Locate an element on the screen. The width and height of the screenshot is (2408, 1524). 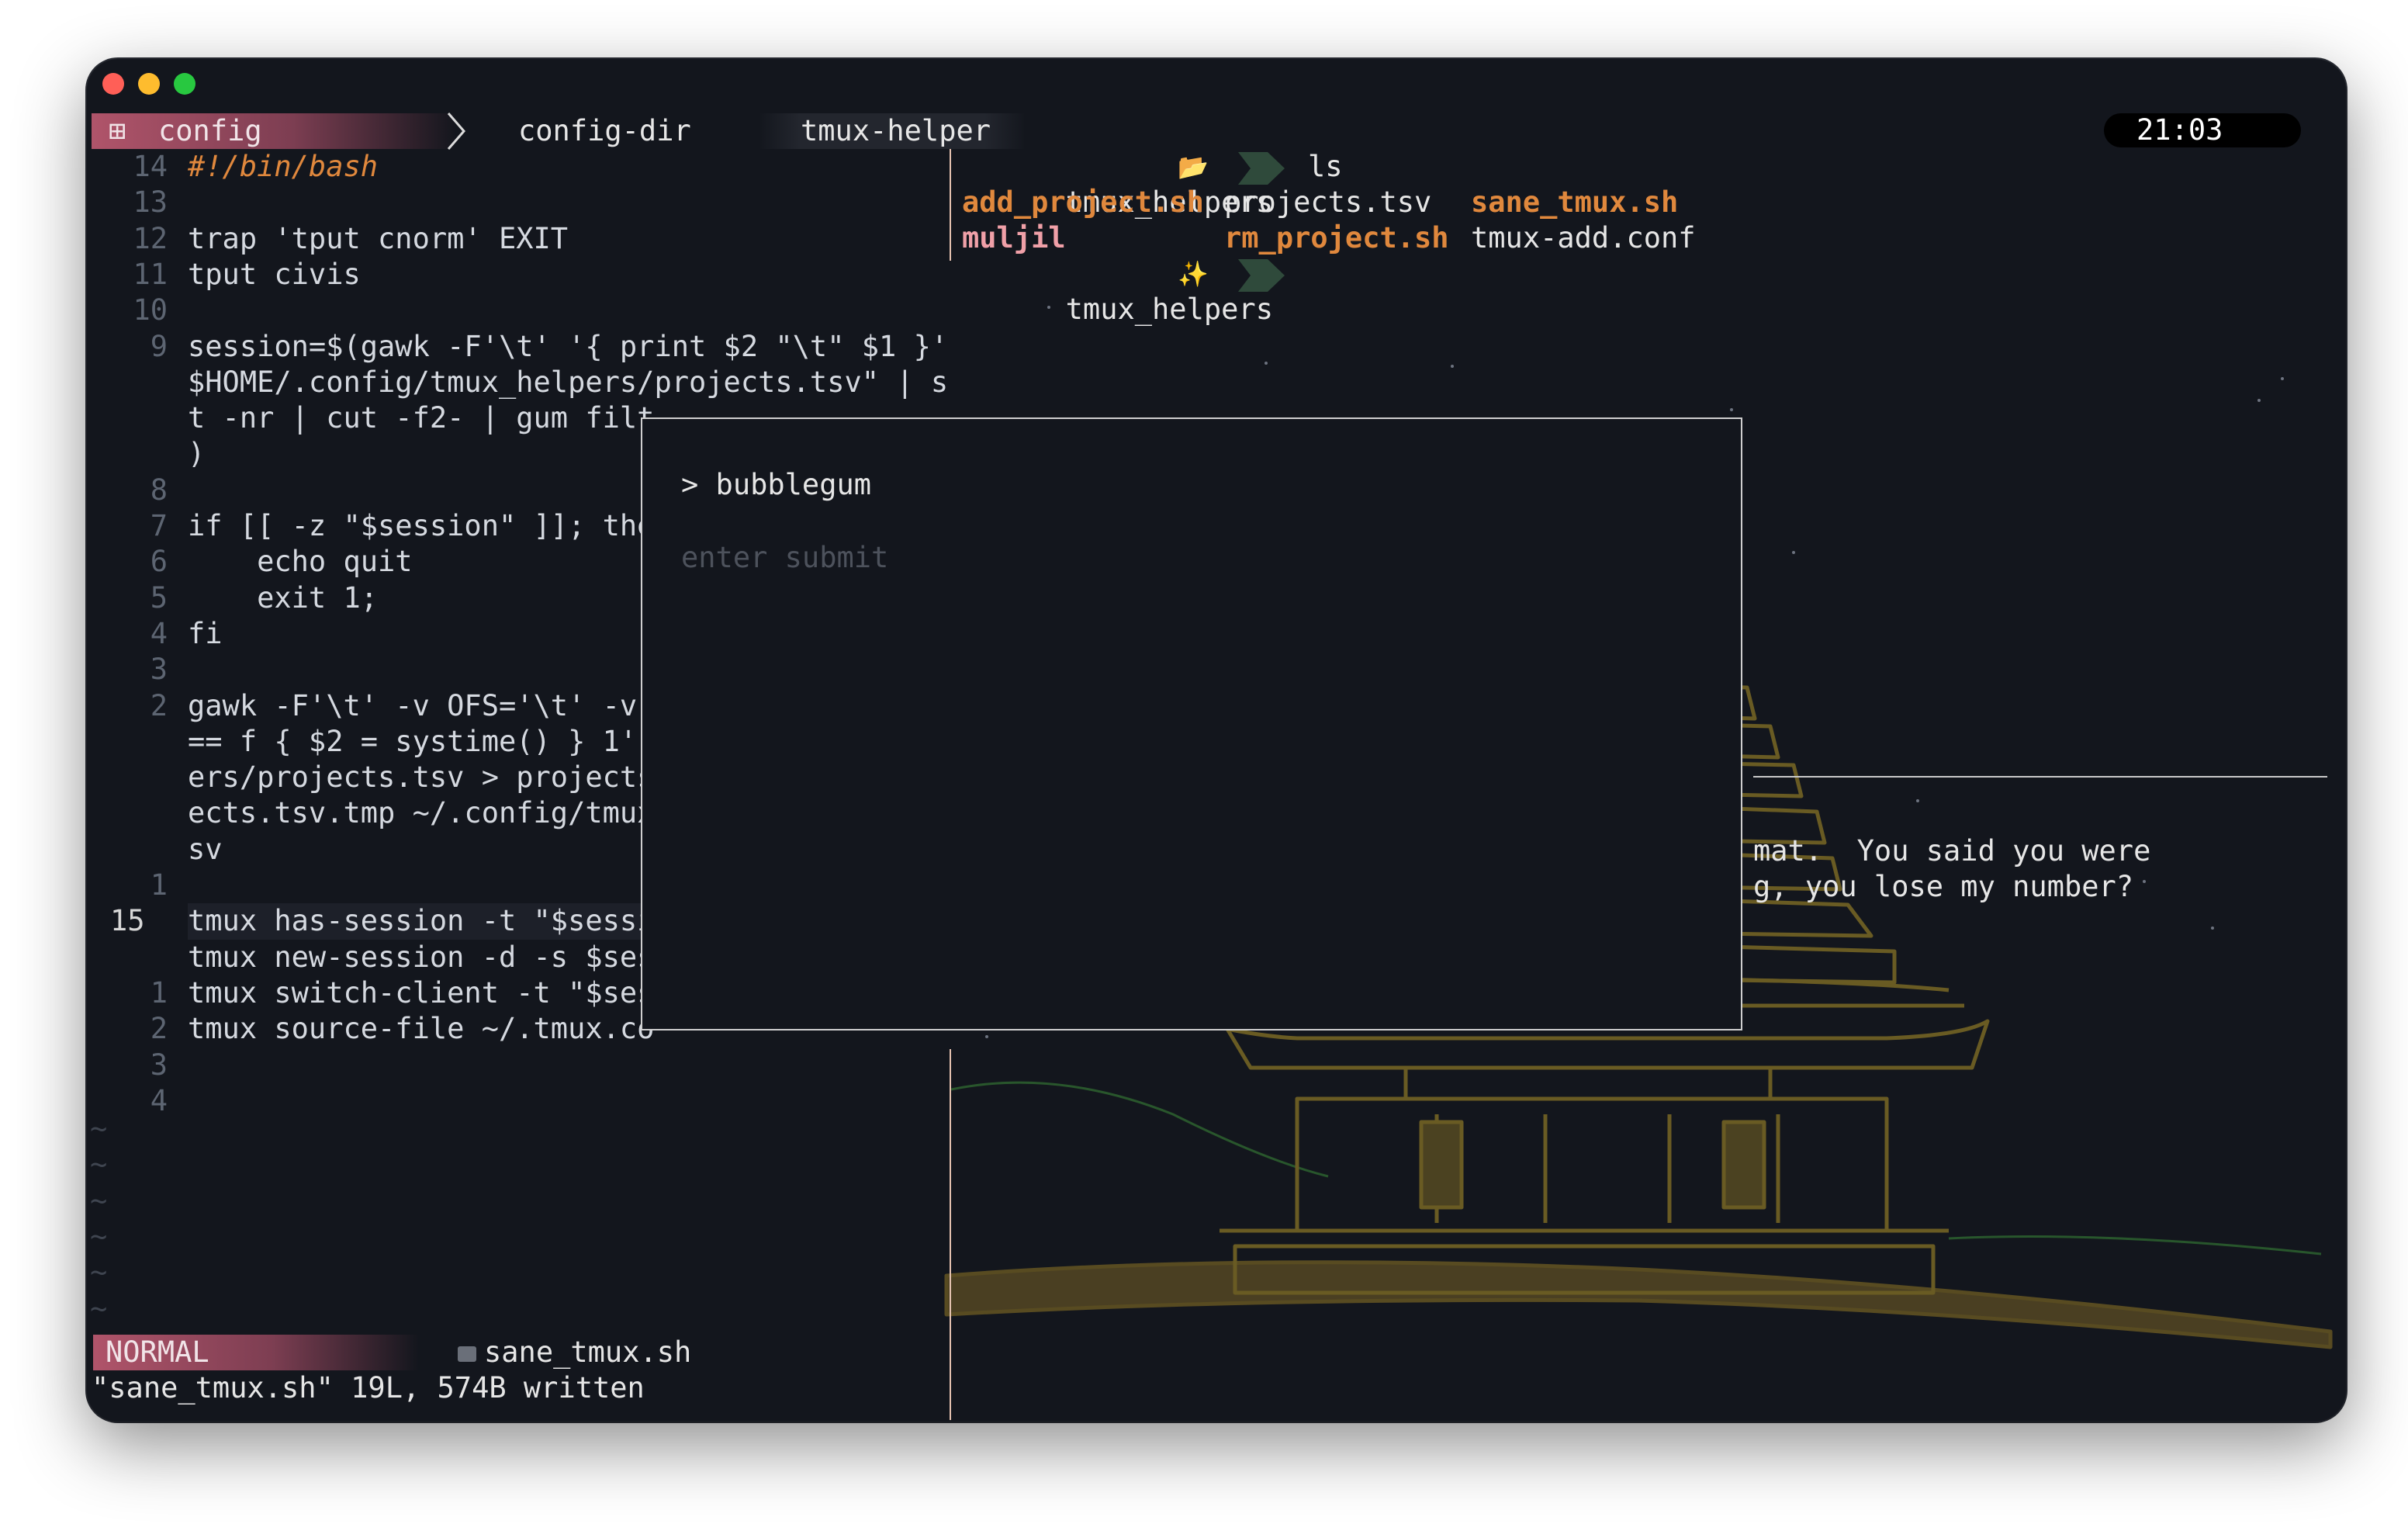
code-line: fi is located at coordinates (206, 634).